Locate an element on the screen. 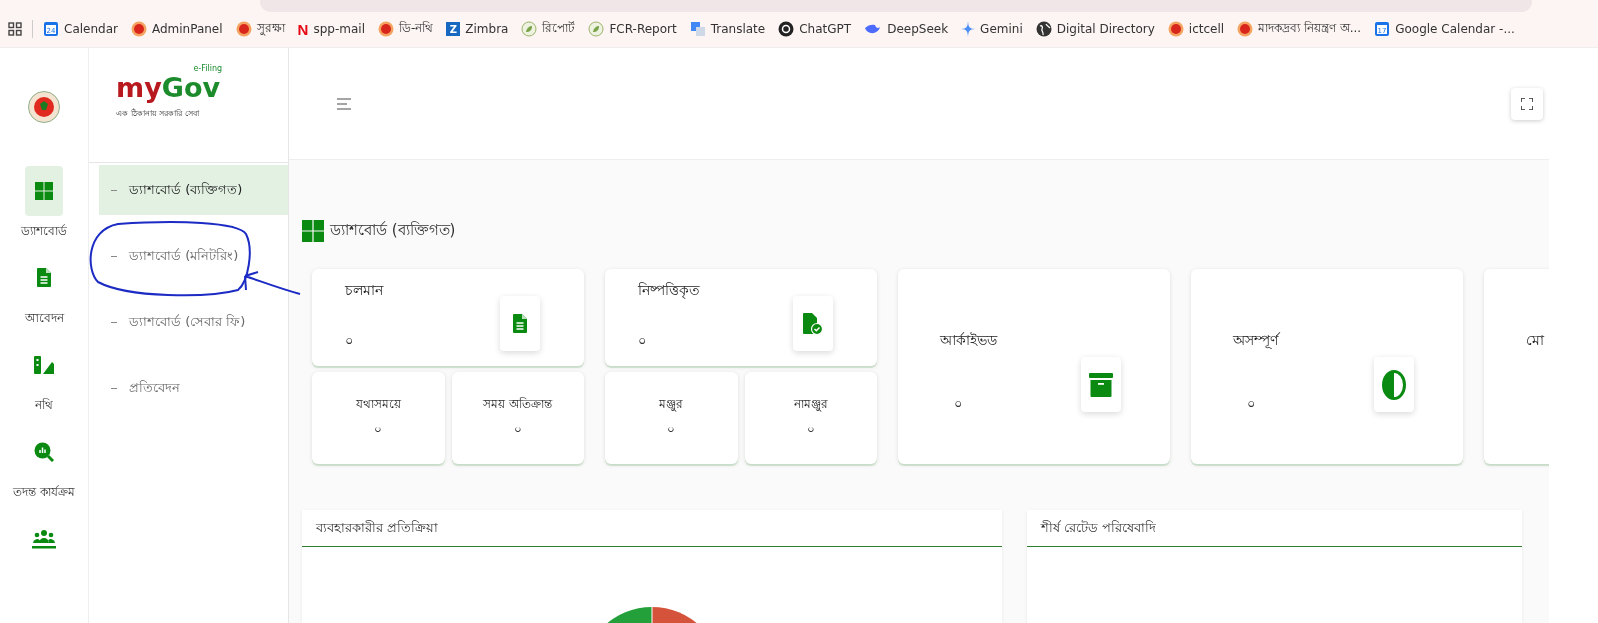  sidebar-item: ড্যাশবোর্ড (মনিটরিং) is located at coordinates (193, 256).